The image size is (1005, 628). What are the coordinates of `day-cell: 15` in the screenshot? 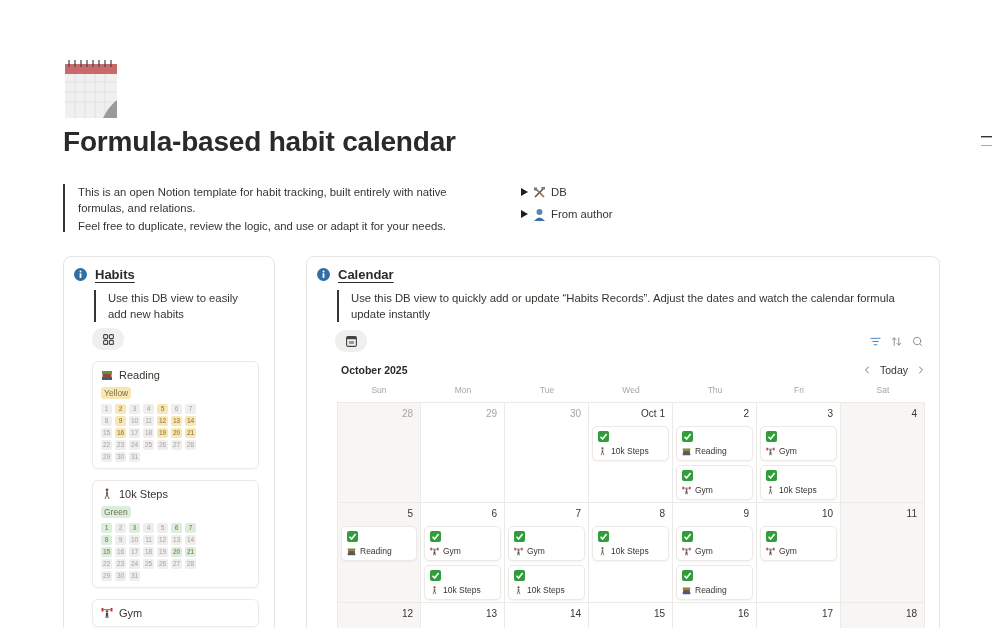 It's located at (631, 615).